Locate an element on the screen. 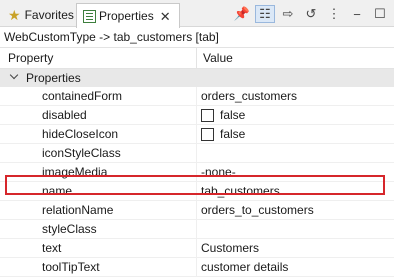  highlight-box is located at coordinates (195, 185).